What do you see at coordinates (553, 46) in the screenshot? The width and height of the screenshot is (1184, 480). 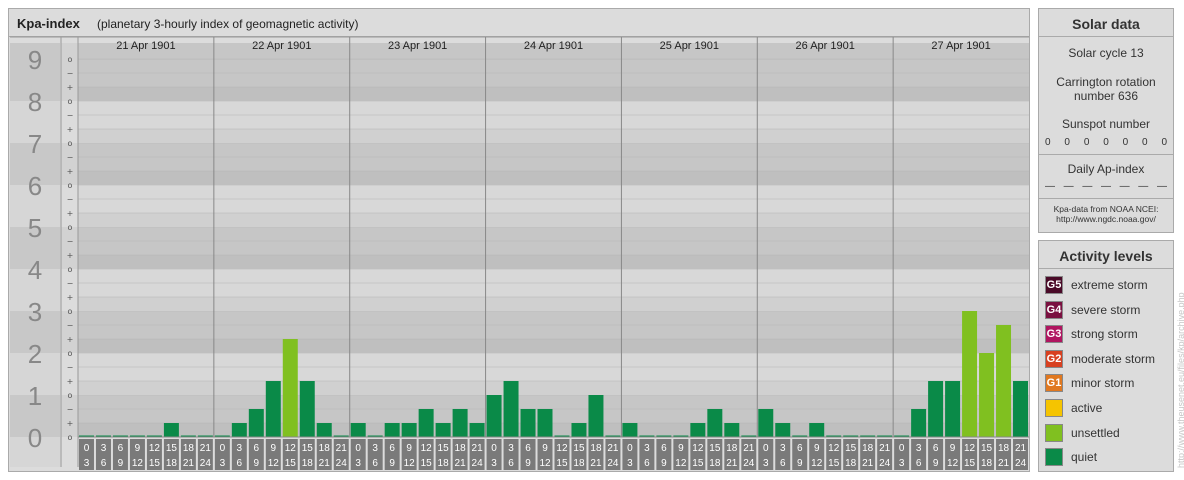 I see `day-label: 24 Apr 1901` at bounding box center [553, 46].